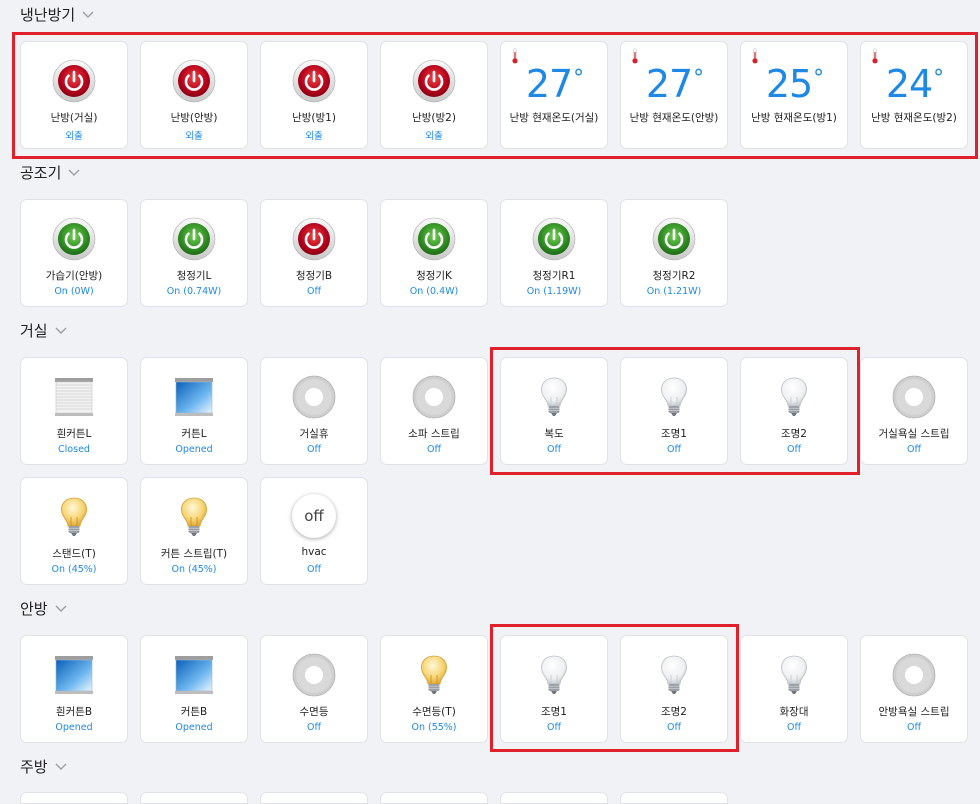 The width and height of the screenshot is (980, 804). Describe the element at coordinates (194, 554) in the screenshot. I see `tile-label: 커튼 스트립(T)` at that location.